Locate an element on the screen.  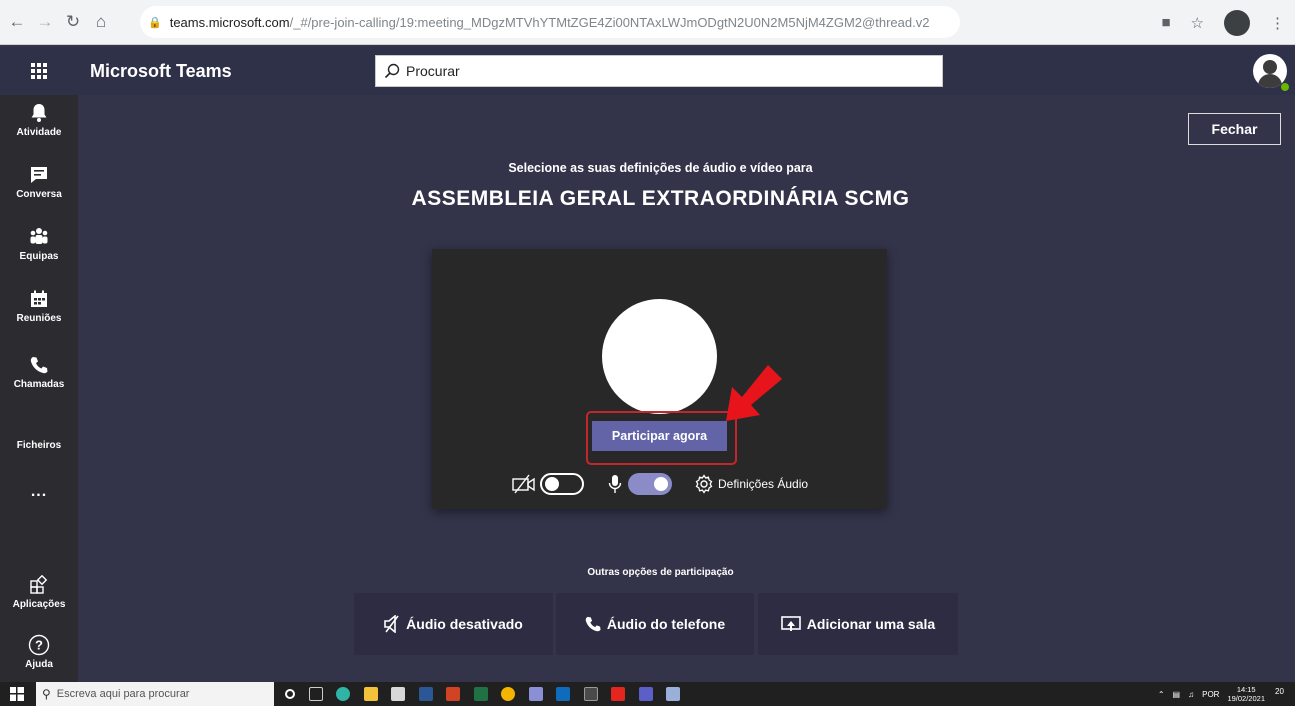
chat-icon is located at coordinates (39, 175).